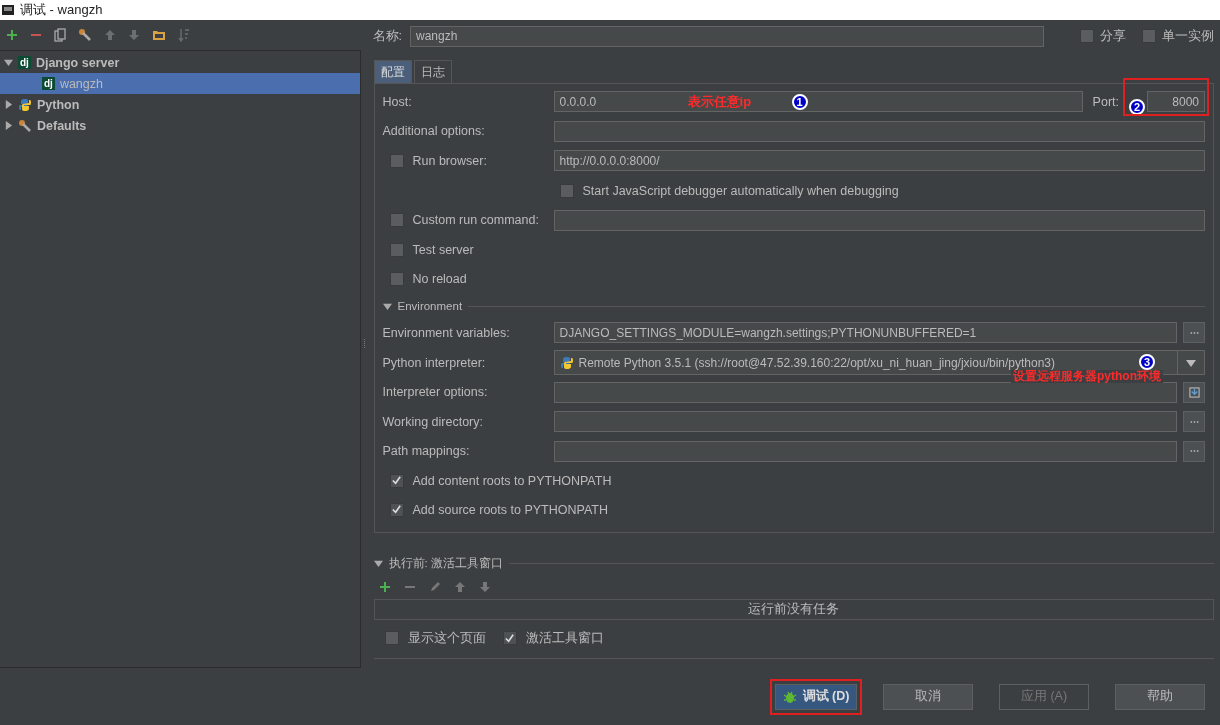 Image resolution: width=1220 pixels, height=725 pixels. What do you see at coordinates (180, 104) in the screenshot?
I see `tree-item: Python` at bounding box center [180, 104].